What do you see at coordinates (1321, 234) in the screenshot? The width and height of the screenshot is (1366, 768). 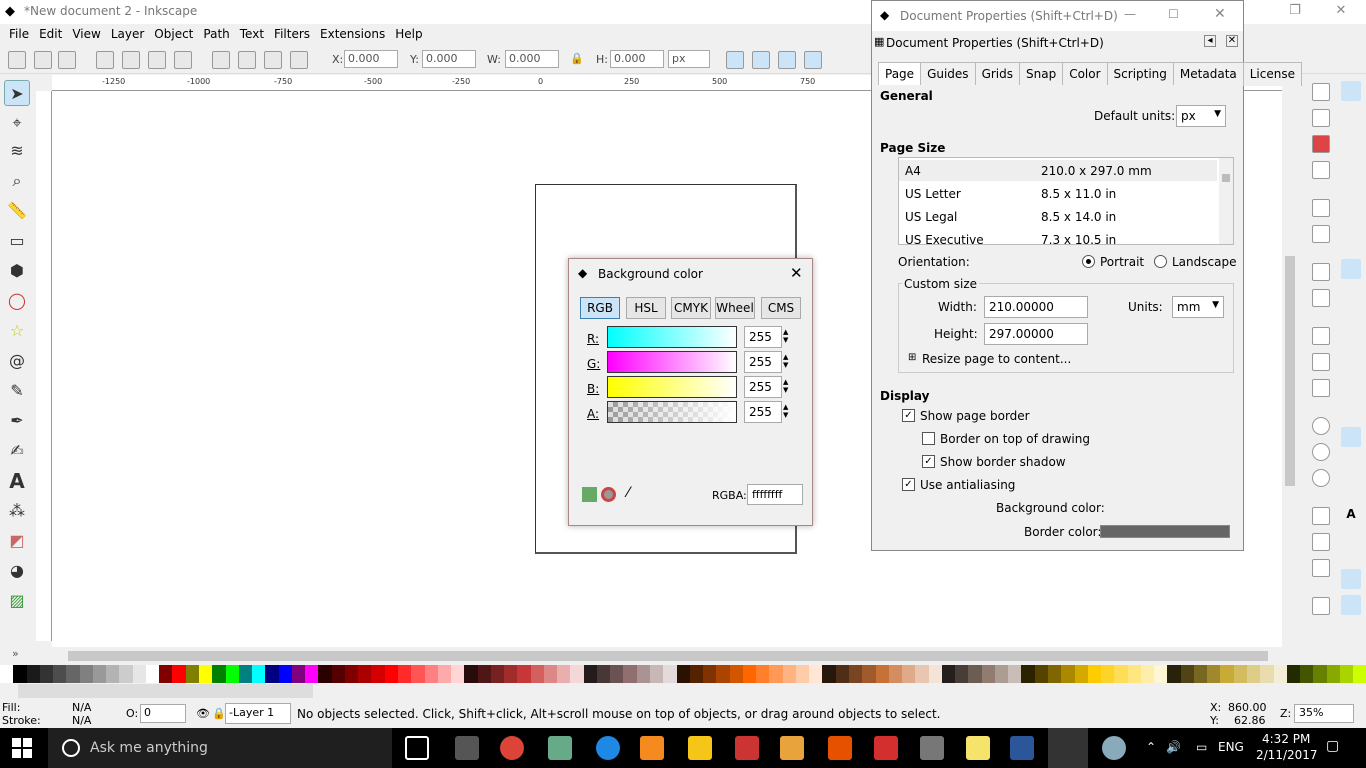 I see `export-icon` at bounding box center [1321, 234].